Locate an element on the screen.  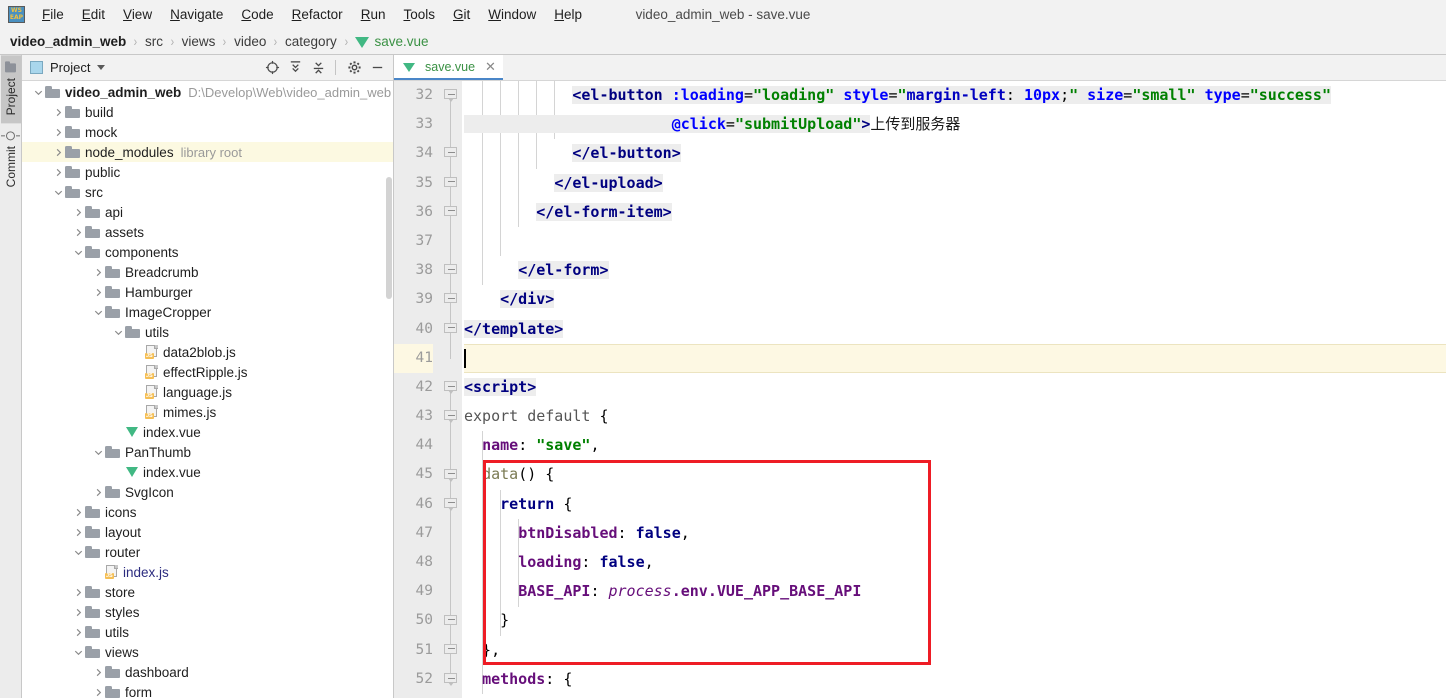
menu-item-refactor: Refactor is located at coordinates (317, 14).